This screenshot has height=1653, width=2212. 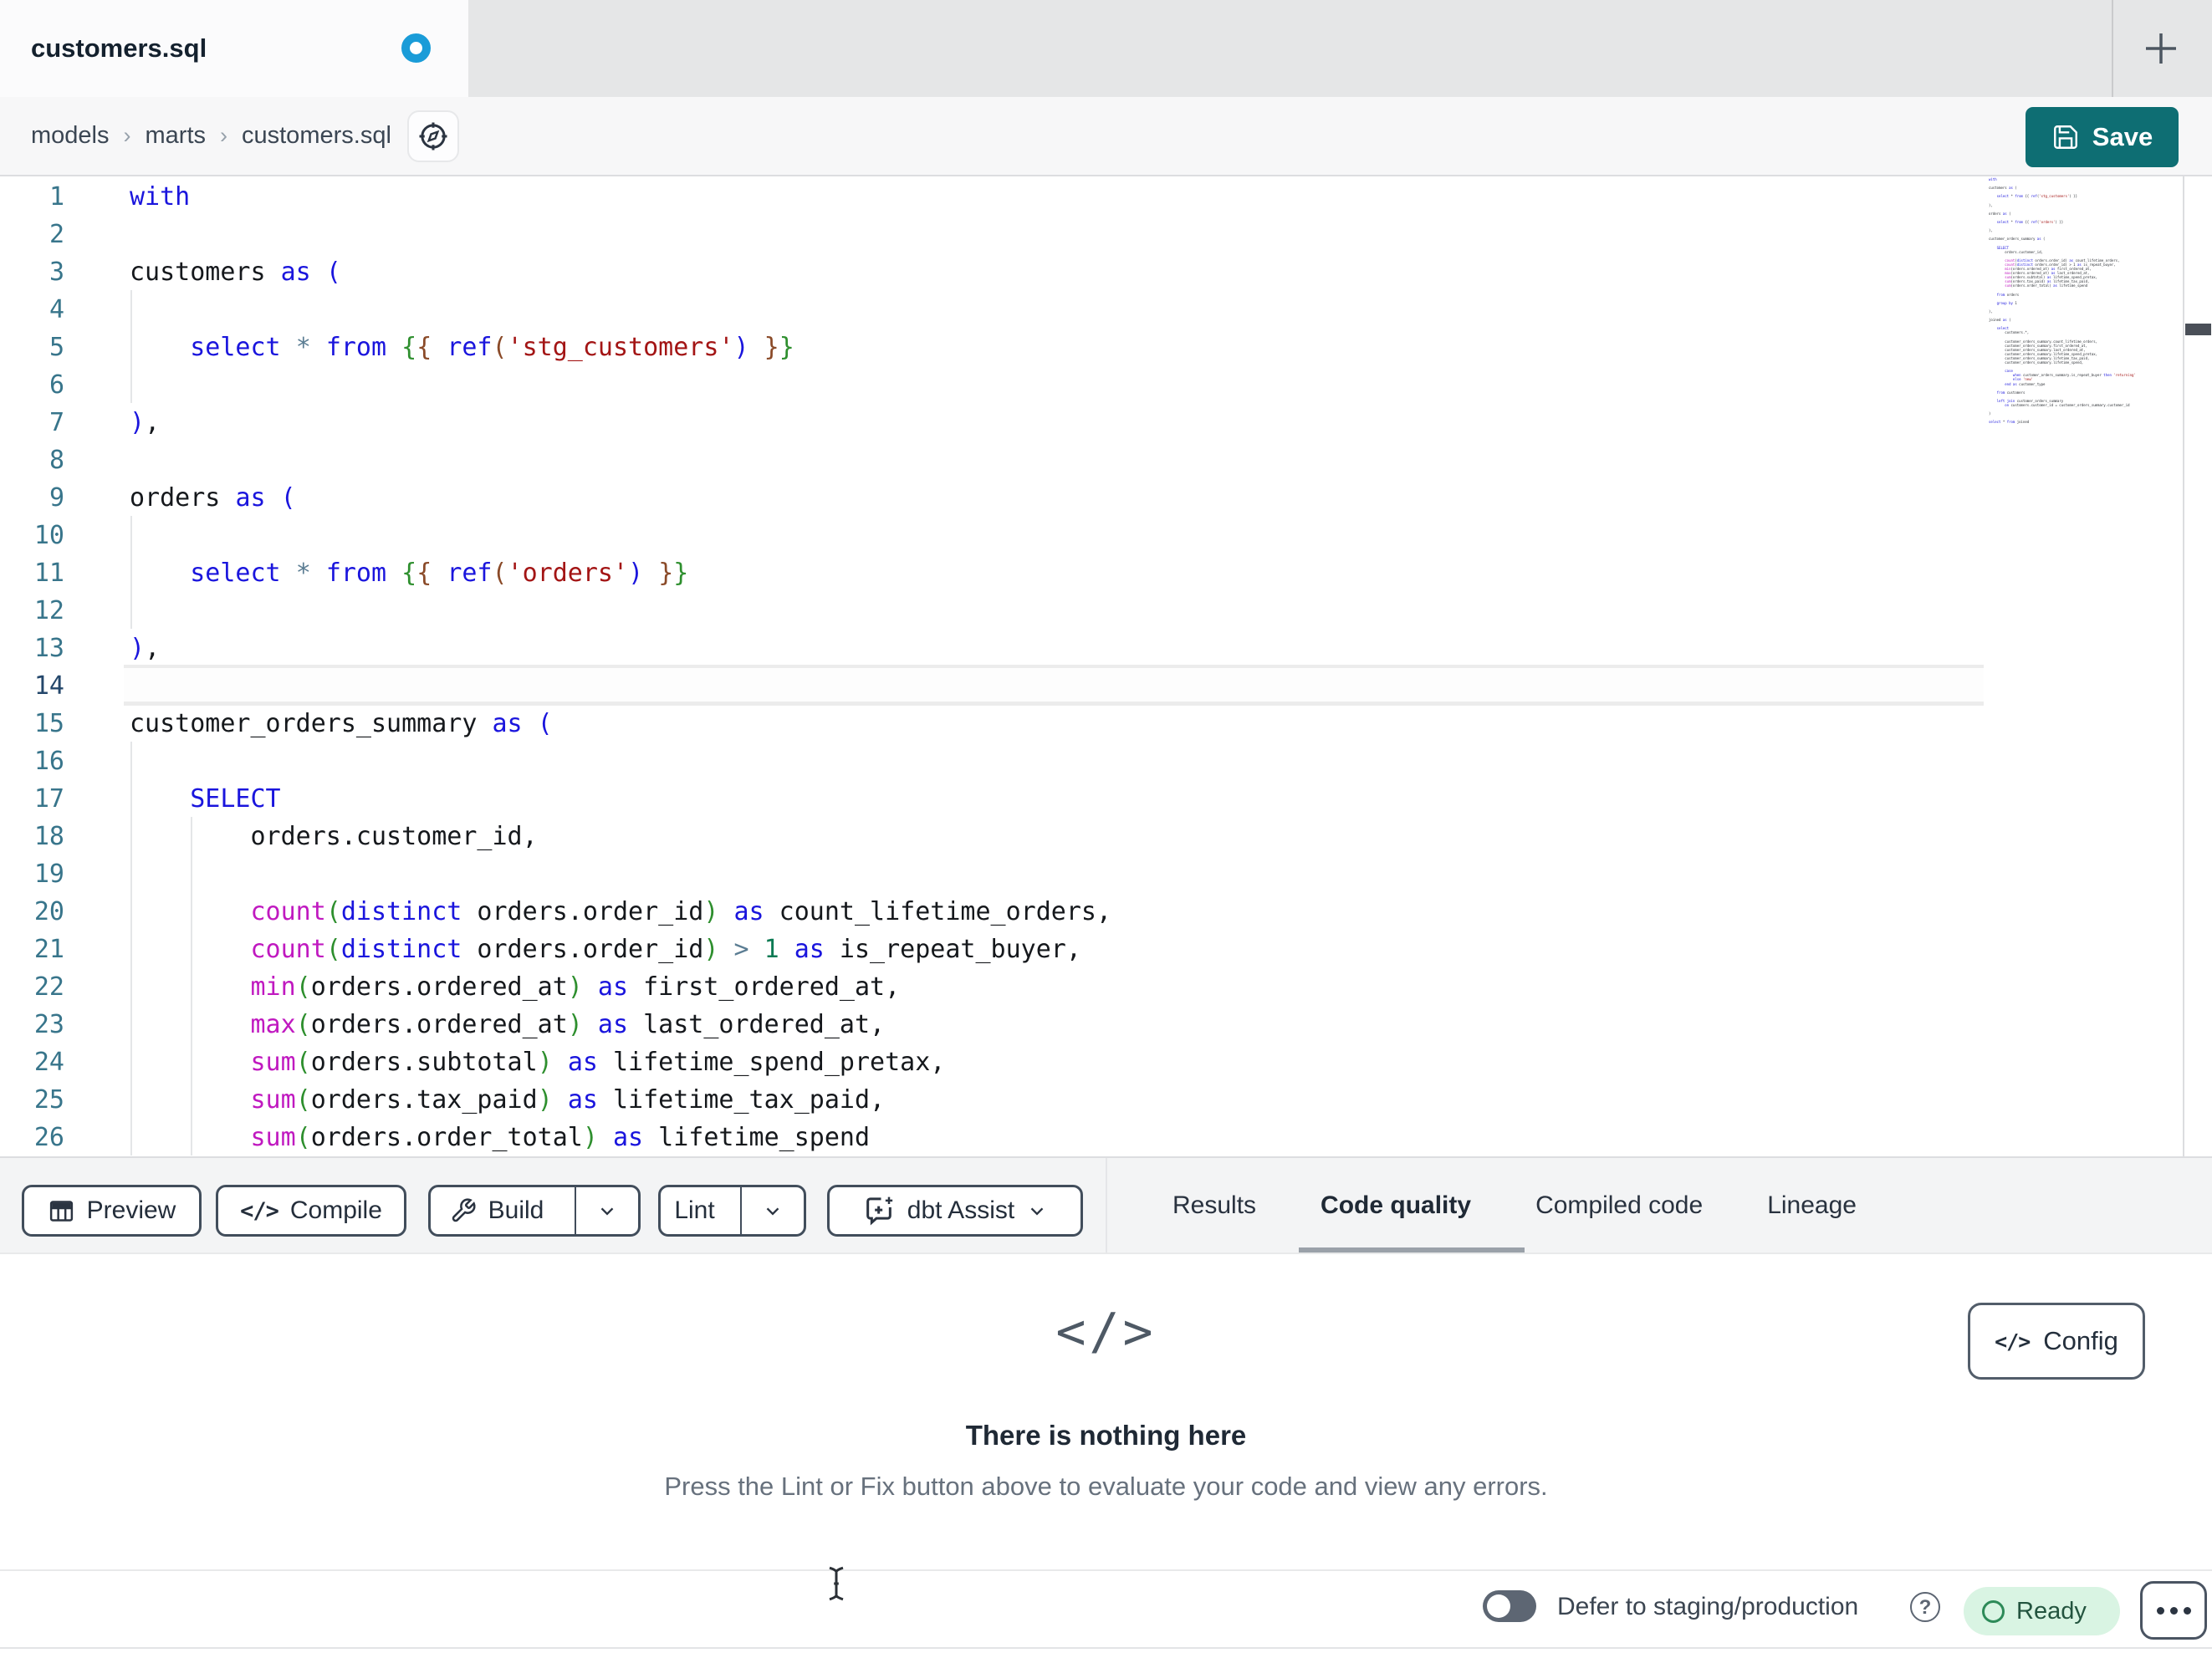 I want to click on tab-lineage: Lineage, so click(x=1812, y=1205).